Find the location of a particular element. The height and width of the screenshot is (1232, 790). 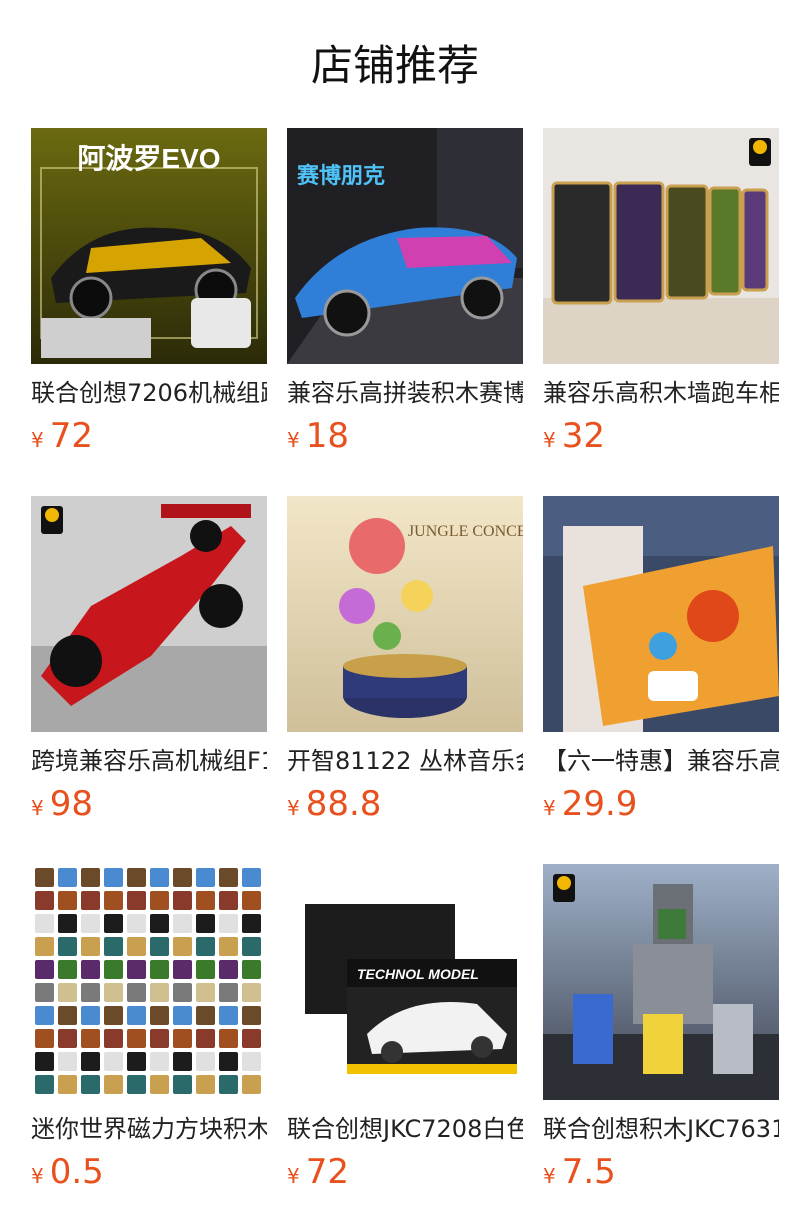

price-value: 32 is located at coordinates (583, 436).